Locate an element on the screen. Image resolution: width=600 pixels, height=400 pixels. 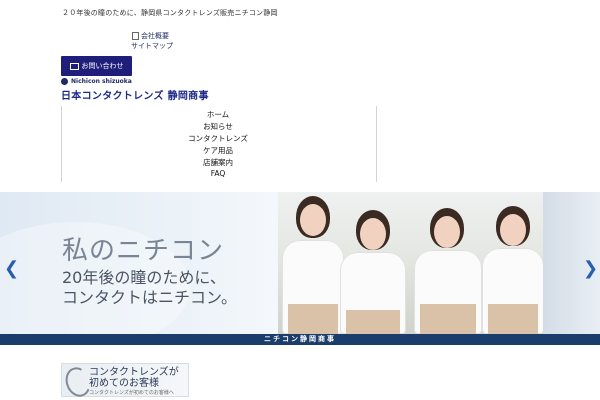
first-time-card-title: コンタクトレンズが 初めてのお客様 is located at coordinates (134, 378).